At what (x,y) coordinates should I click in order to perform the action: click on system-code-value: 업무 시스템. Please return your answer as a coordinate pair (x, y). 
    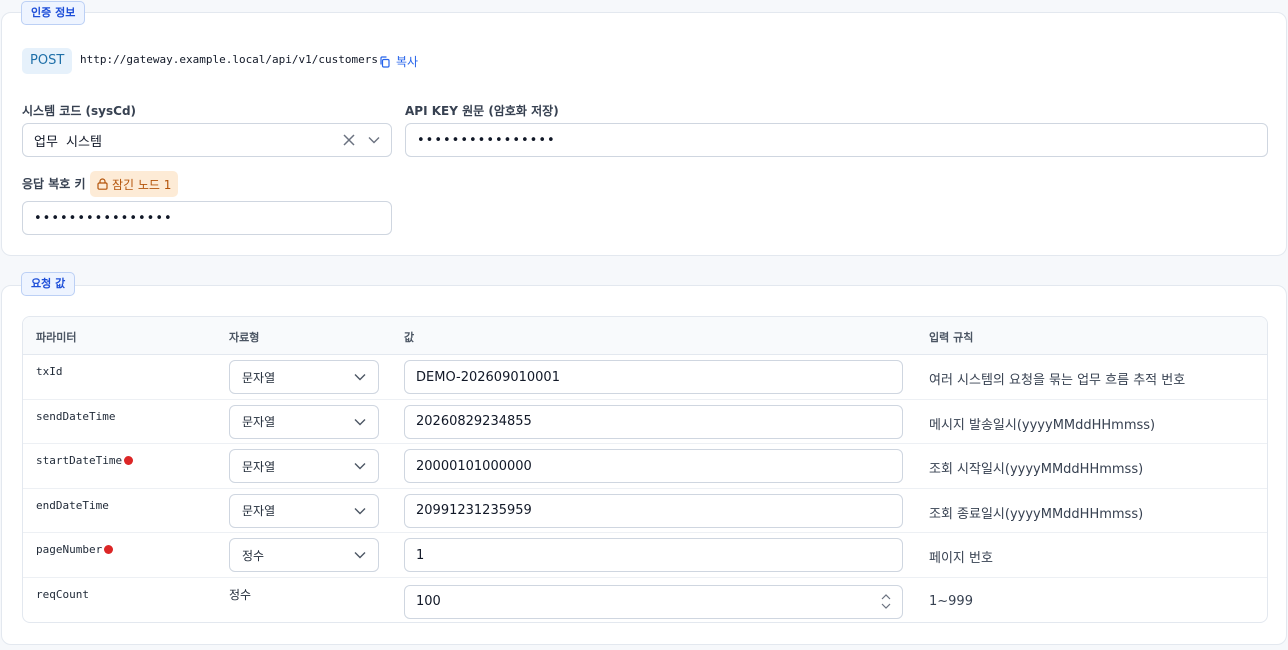
    Looking at the image, I should click on (68, 142).